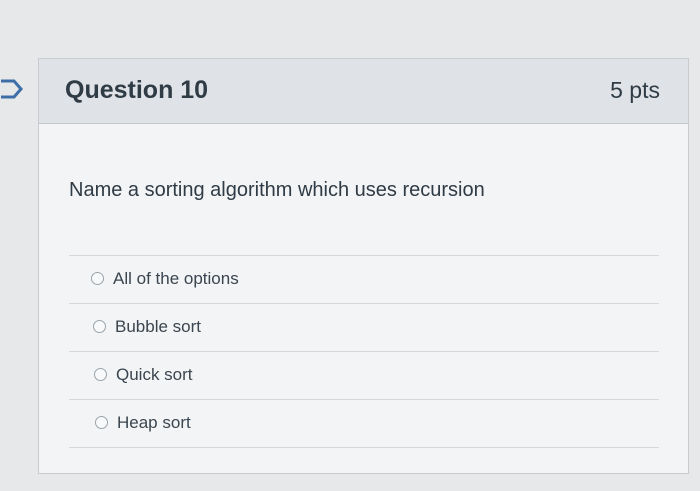  Describe the element at coordinates (364, 280) in the screenshot. I see `answer-option: All of the options` at that location.